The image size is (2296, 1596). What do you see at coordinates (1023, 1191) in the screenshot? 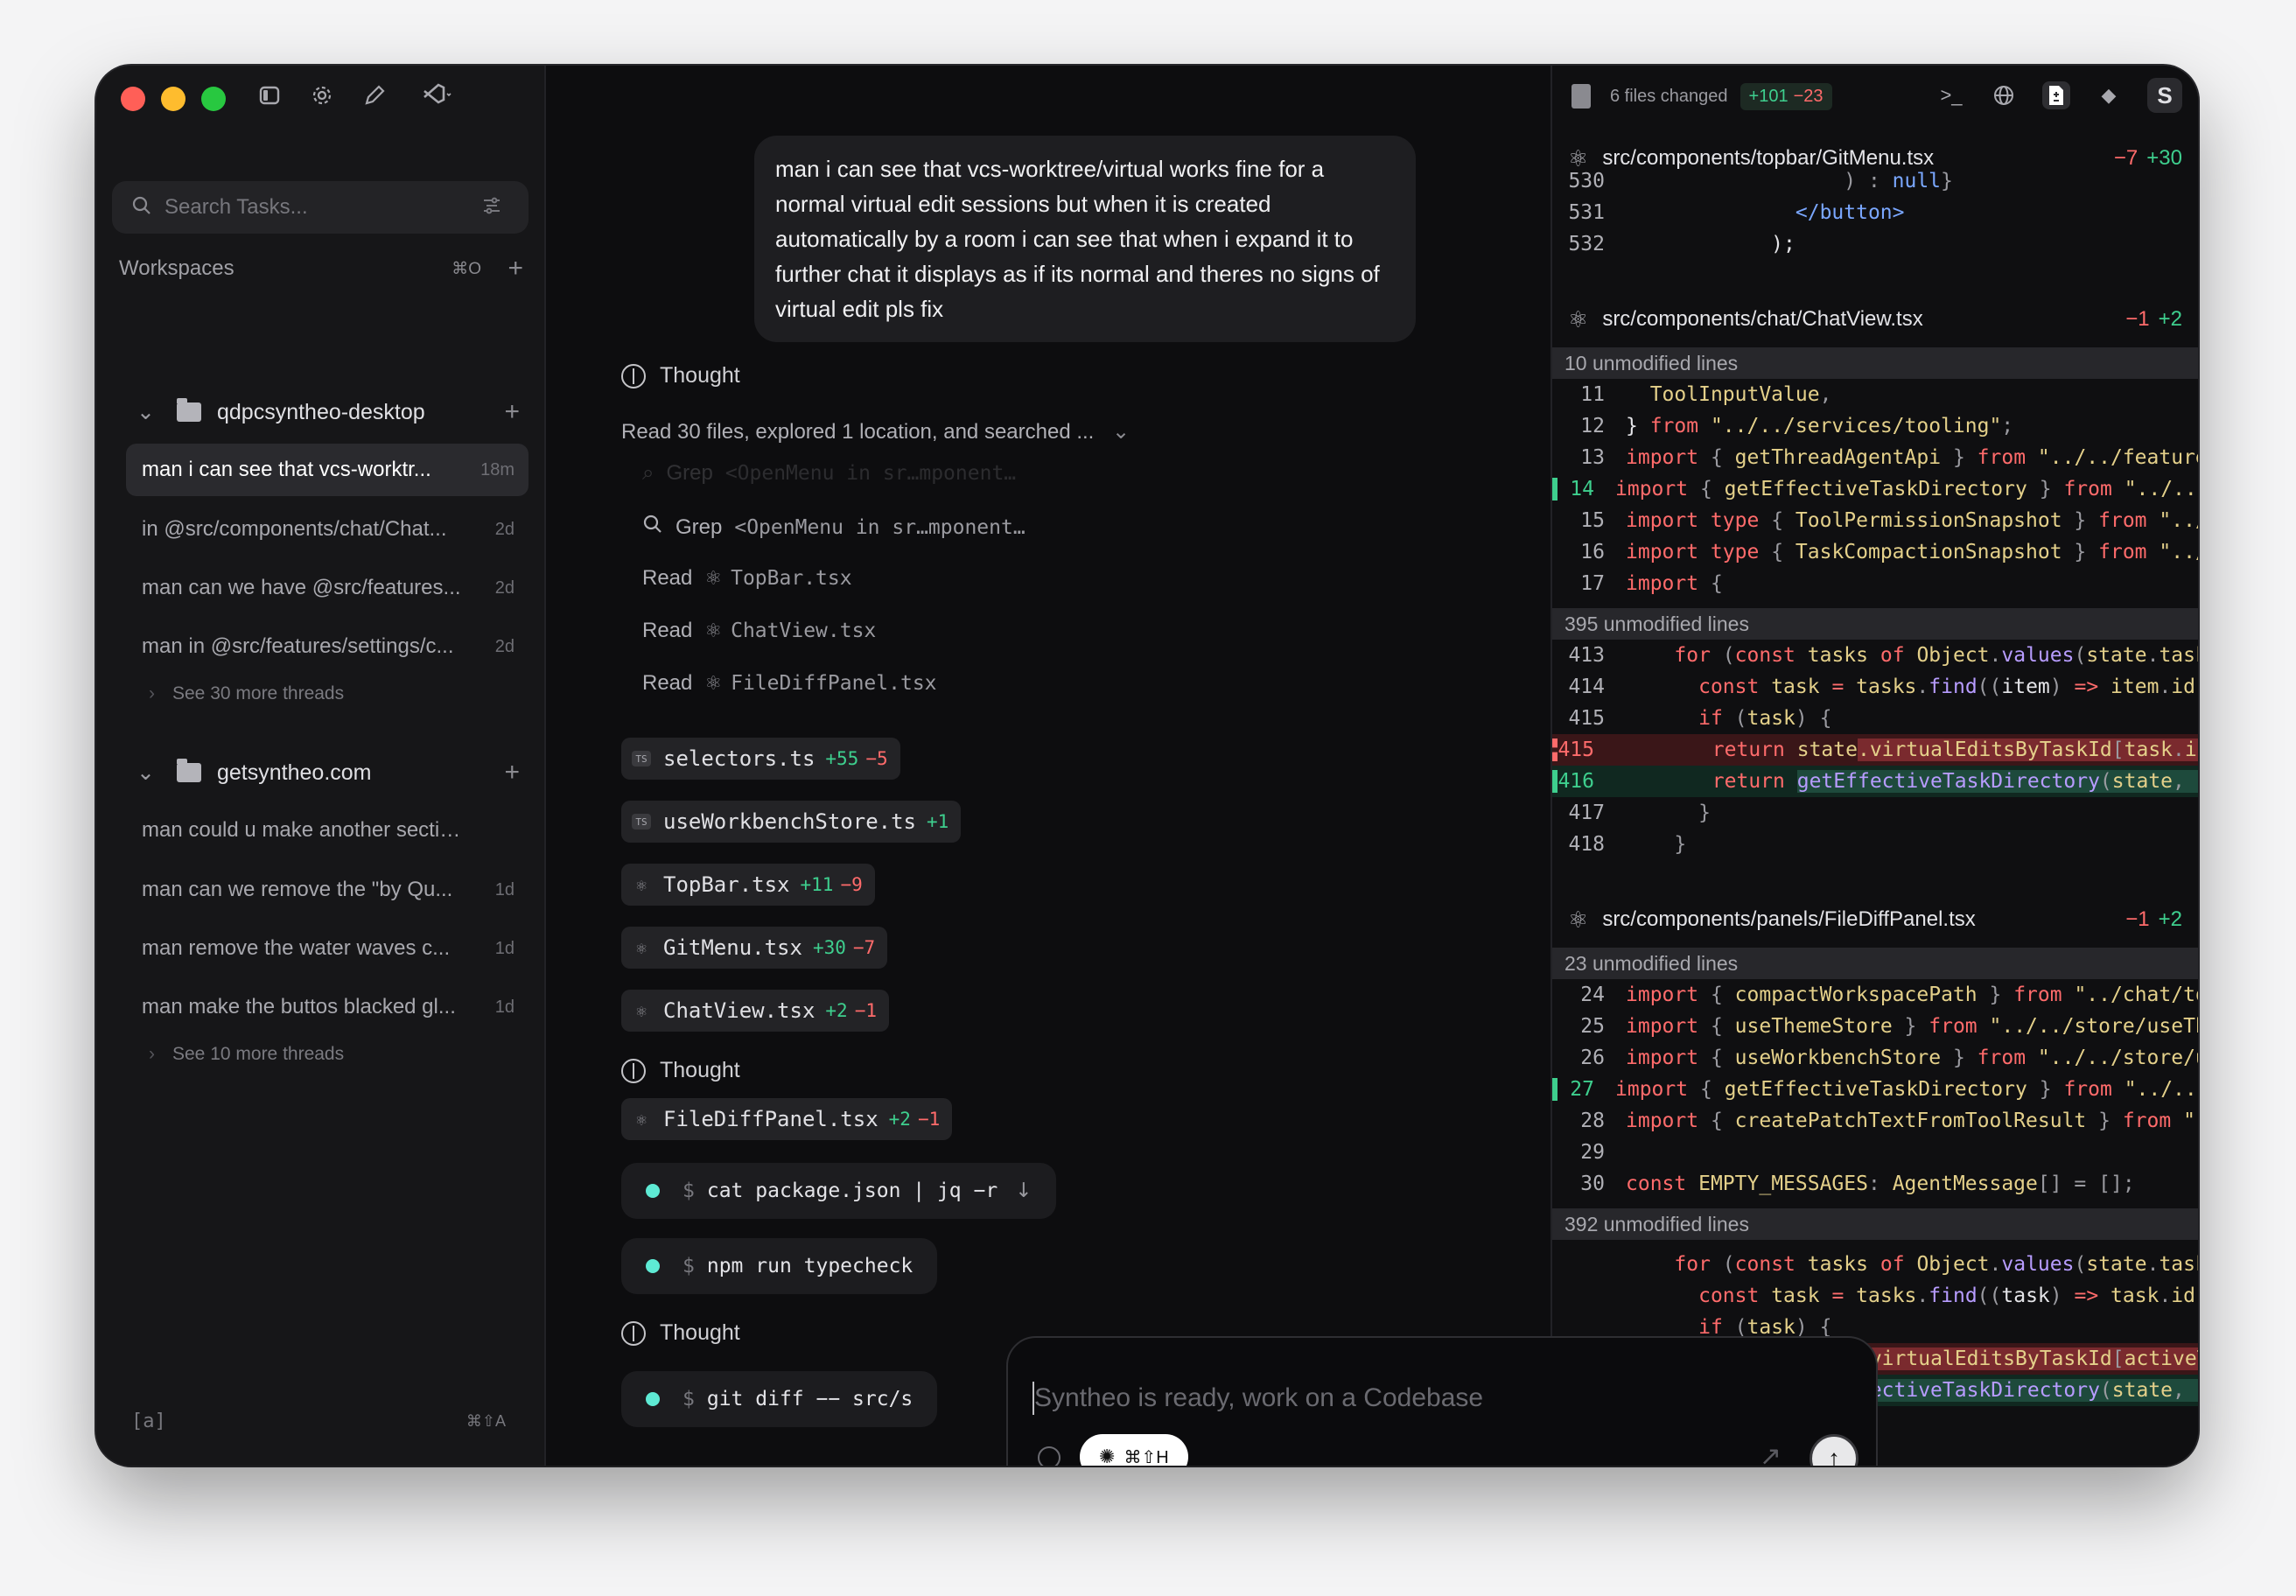
I see `arrow-down-icon: ↓` at bounding box center [1023, 1191].